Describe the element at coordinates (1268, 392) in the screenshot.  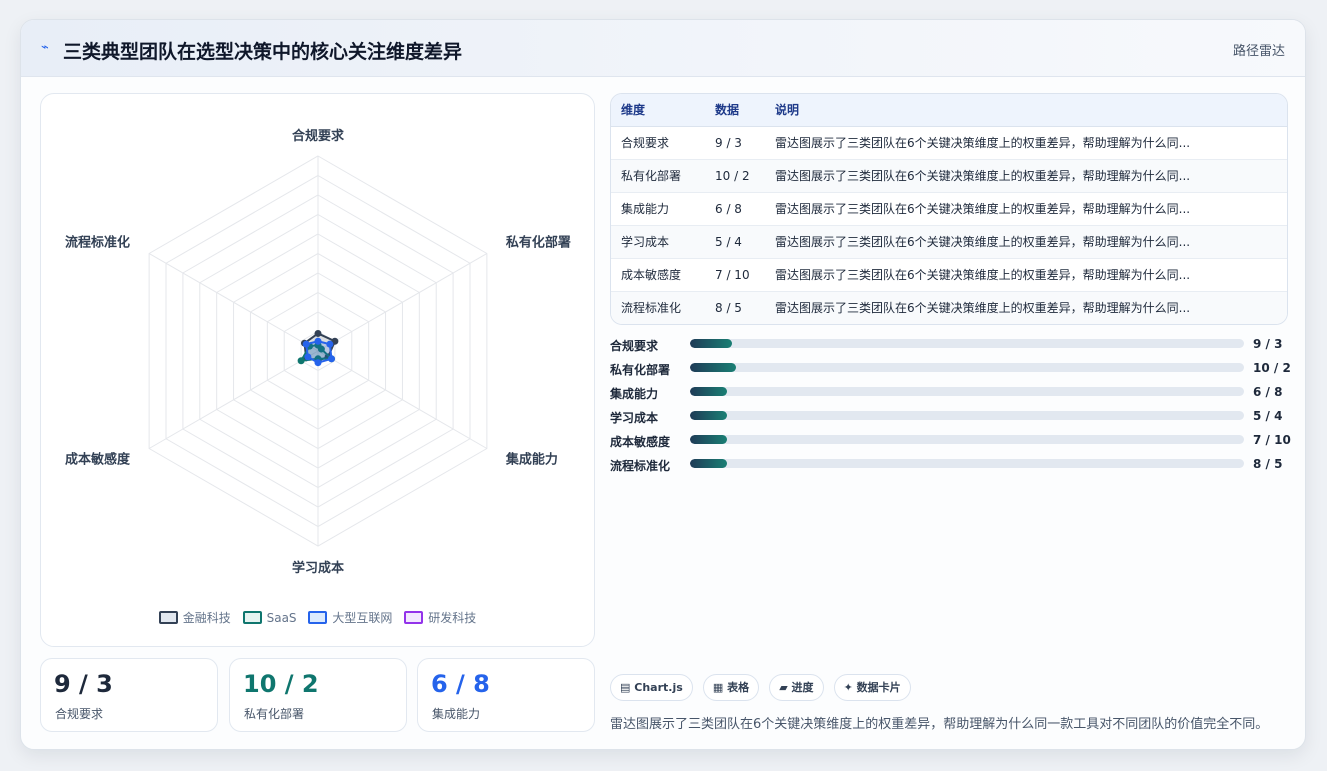
I see `progress-value: 6 / 8` at that location.